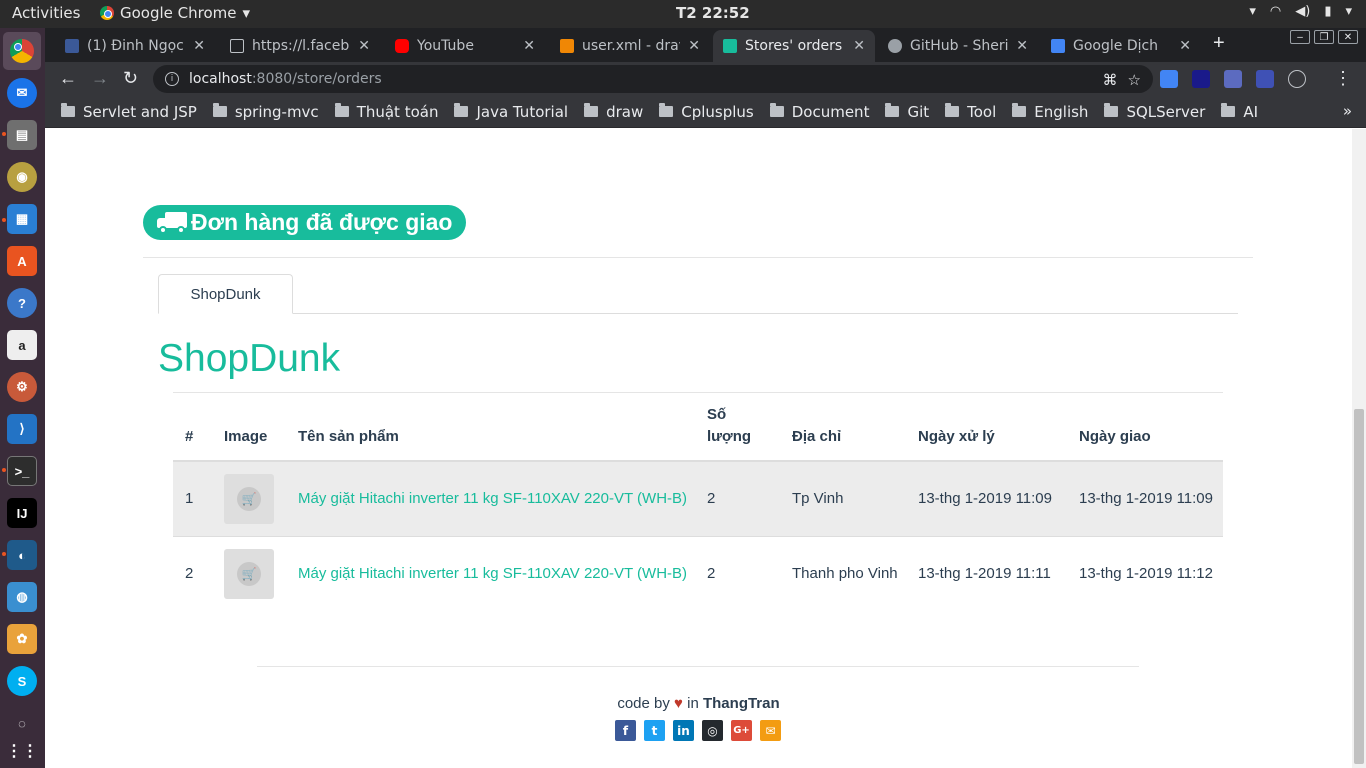 The height and width of the screenshot is (768, 1366). I want to click on bookmark-folder: Thuật toán, so click(386, 111).